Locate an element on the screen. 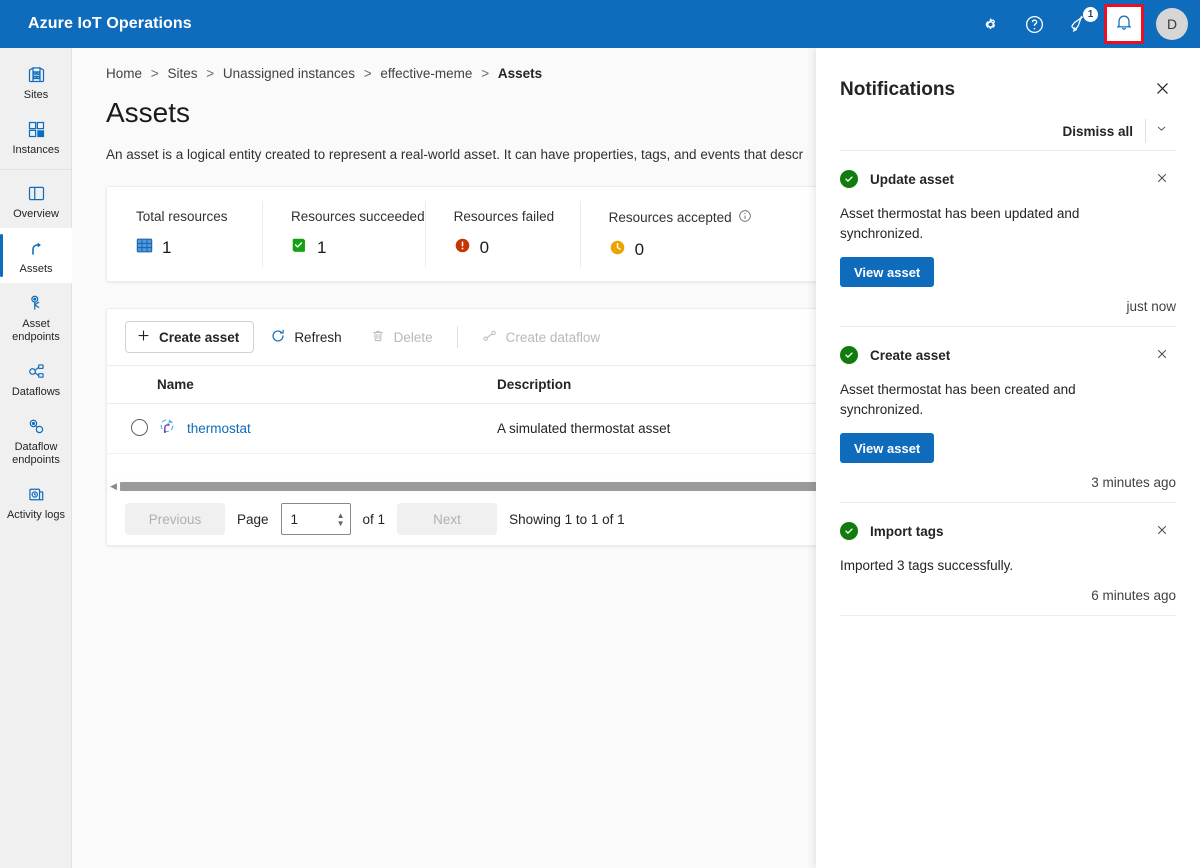 The image size is (1200, 868). create-asset-label: Create asset is located at coordinates (199, 337).